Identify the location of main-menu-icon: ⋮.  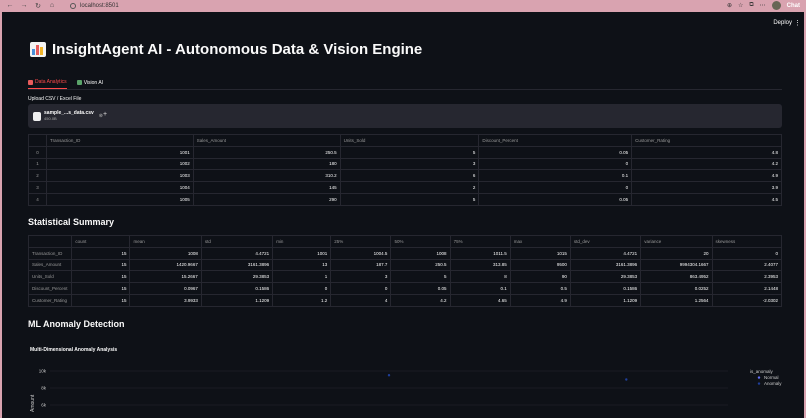
(797, 23).